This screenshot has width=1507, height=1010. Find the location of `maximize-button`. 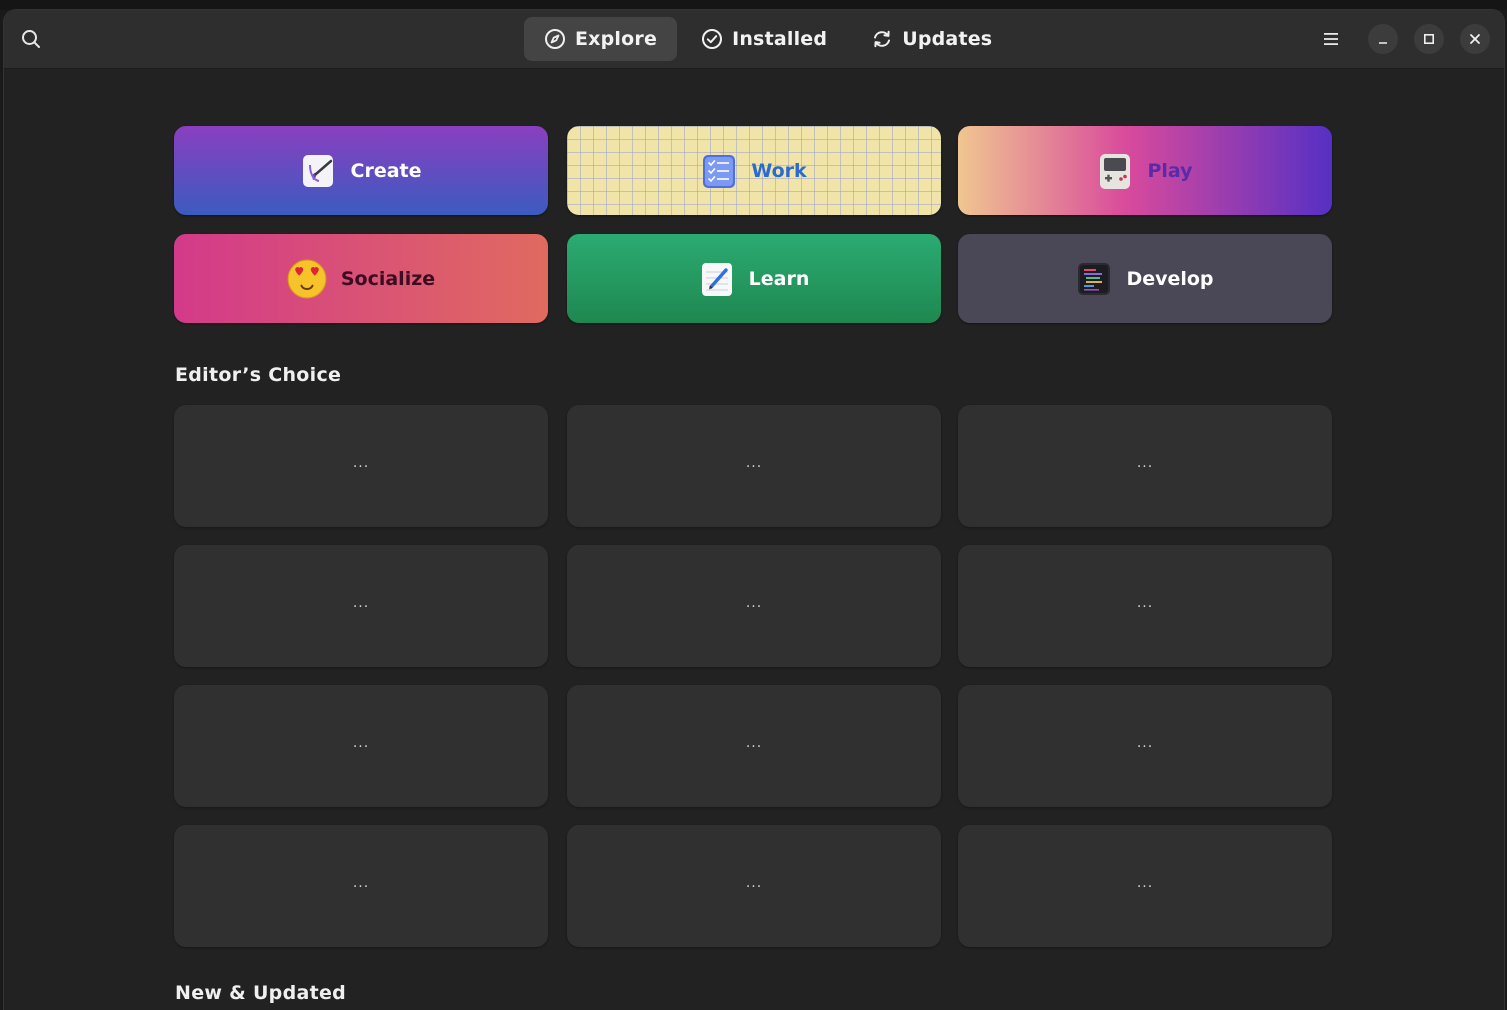

maximize-button is located at coordinates (1429, 39).